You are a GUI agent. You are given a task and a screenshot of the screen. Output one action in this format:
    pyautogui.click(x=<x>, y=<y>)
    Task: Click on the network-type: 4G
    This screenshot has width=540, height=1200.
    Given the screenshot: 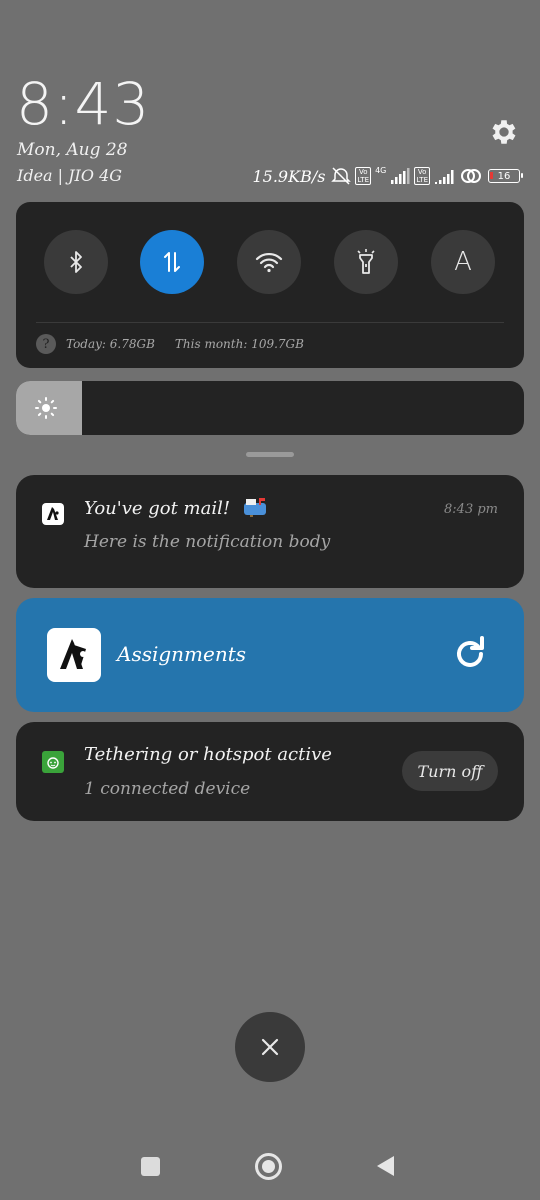 What is the action you would take?
    pyautogui.click(x=381, y=170)
    